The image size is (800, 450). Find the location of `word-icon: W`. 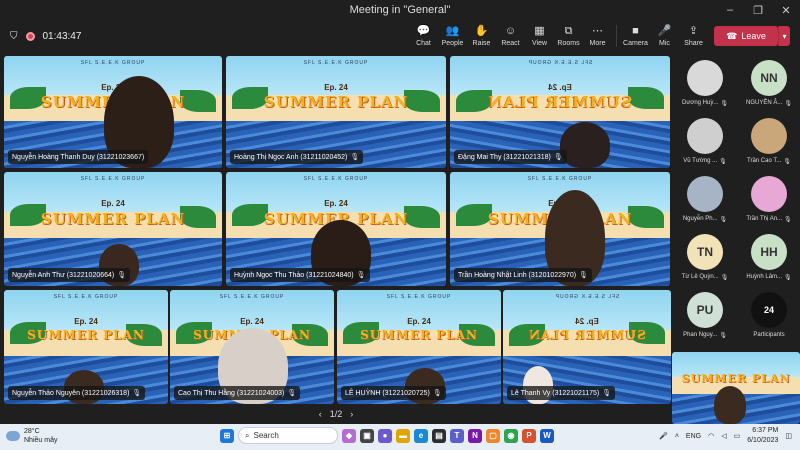

word-icon: W is located at coordinates (547, 435).